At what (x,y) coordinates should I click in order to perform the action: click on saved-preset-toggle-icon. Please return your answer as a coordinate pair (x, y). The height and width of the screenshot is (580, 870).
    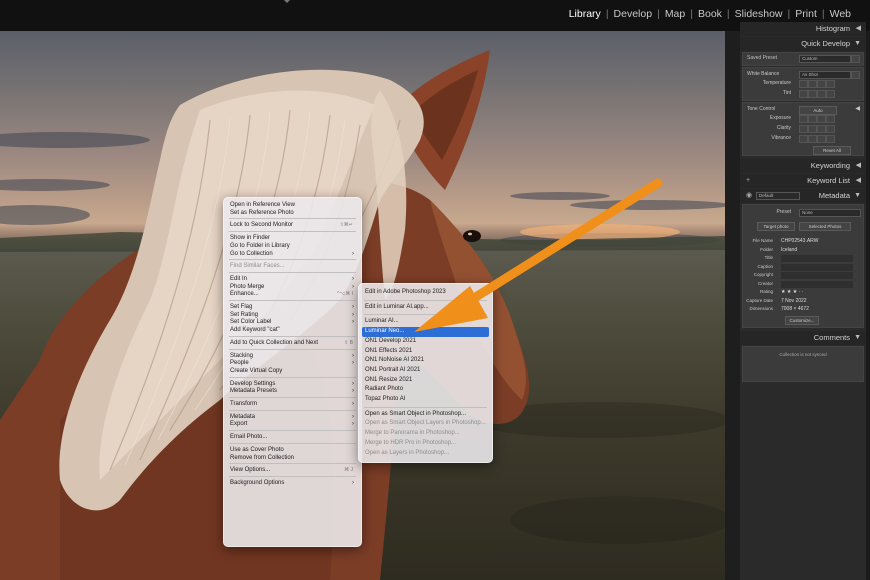
    Looking at the image, I should click on (855, 59).